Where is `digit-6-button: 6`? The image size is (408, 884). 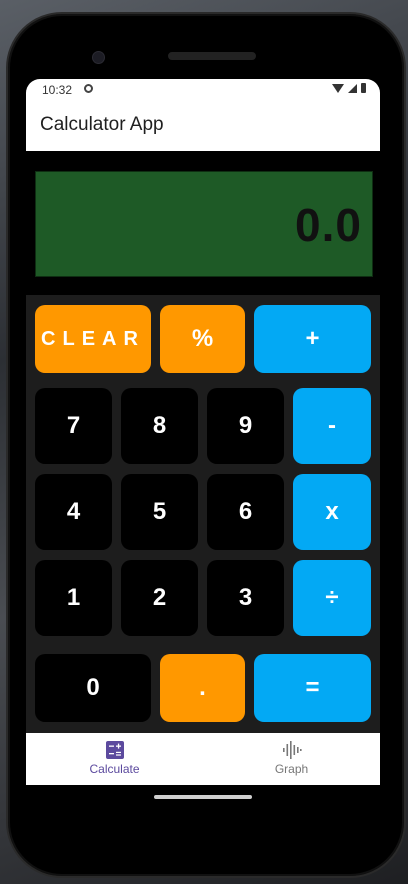
digit-6-button: 6 is located at coordinates (245, 512).